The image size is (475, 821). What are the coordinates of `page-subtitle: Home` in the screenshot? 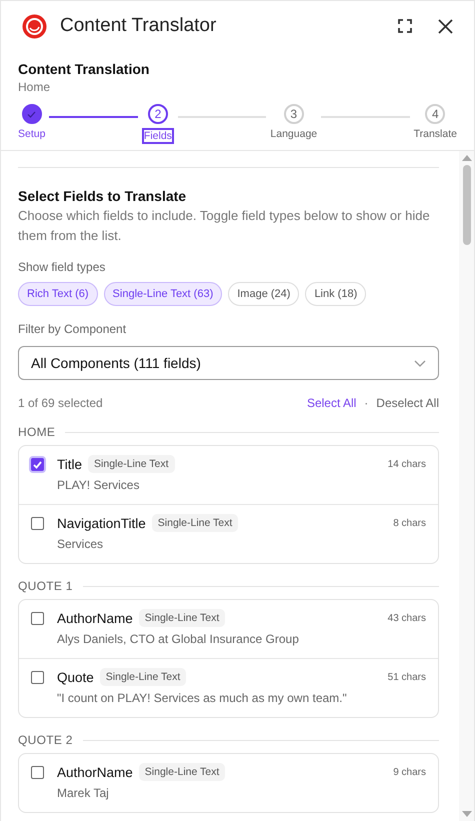 It's located at (35, 87).